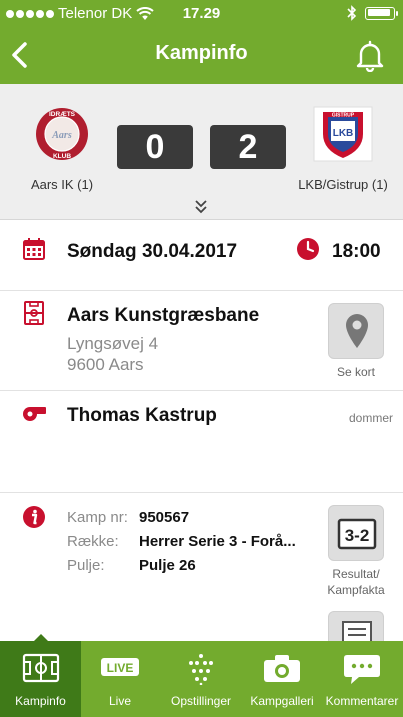  I want to click on map-button, so click(356, 331).